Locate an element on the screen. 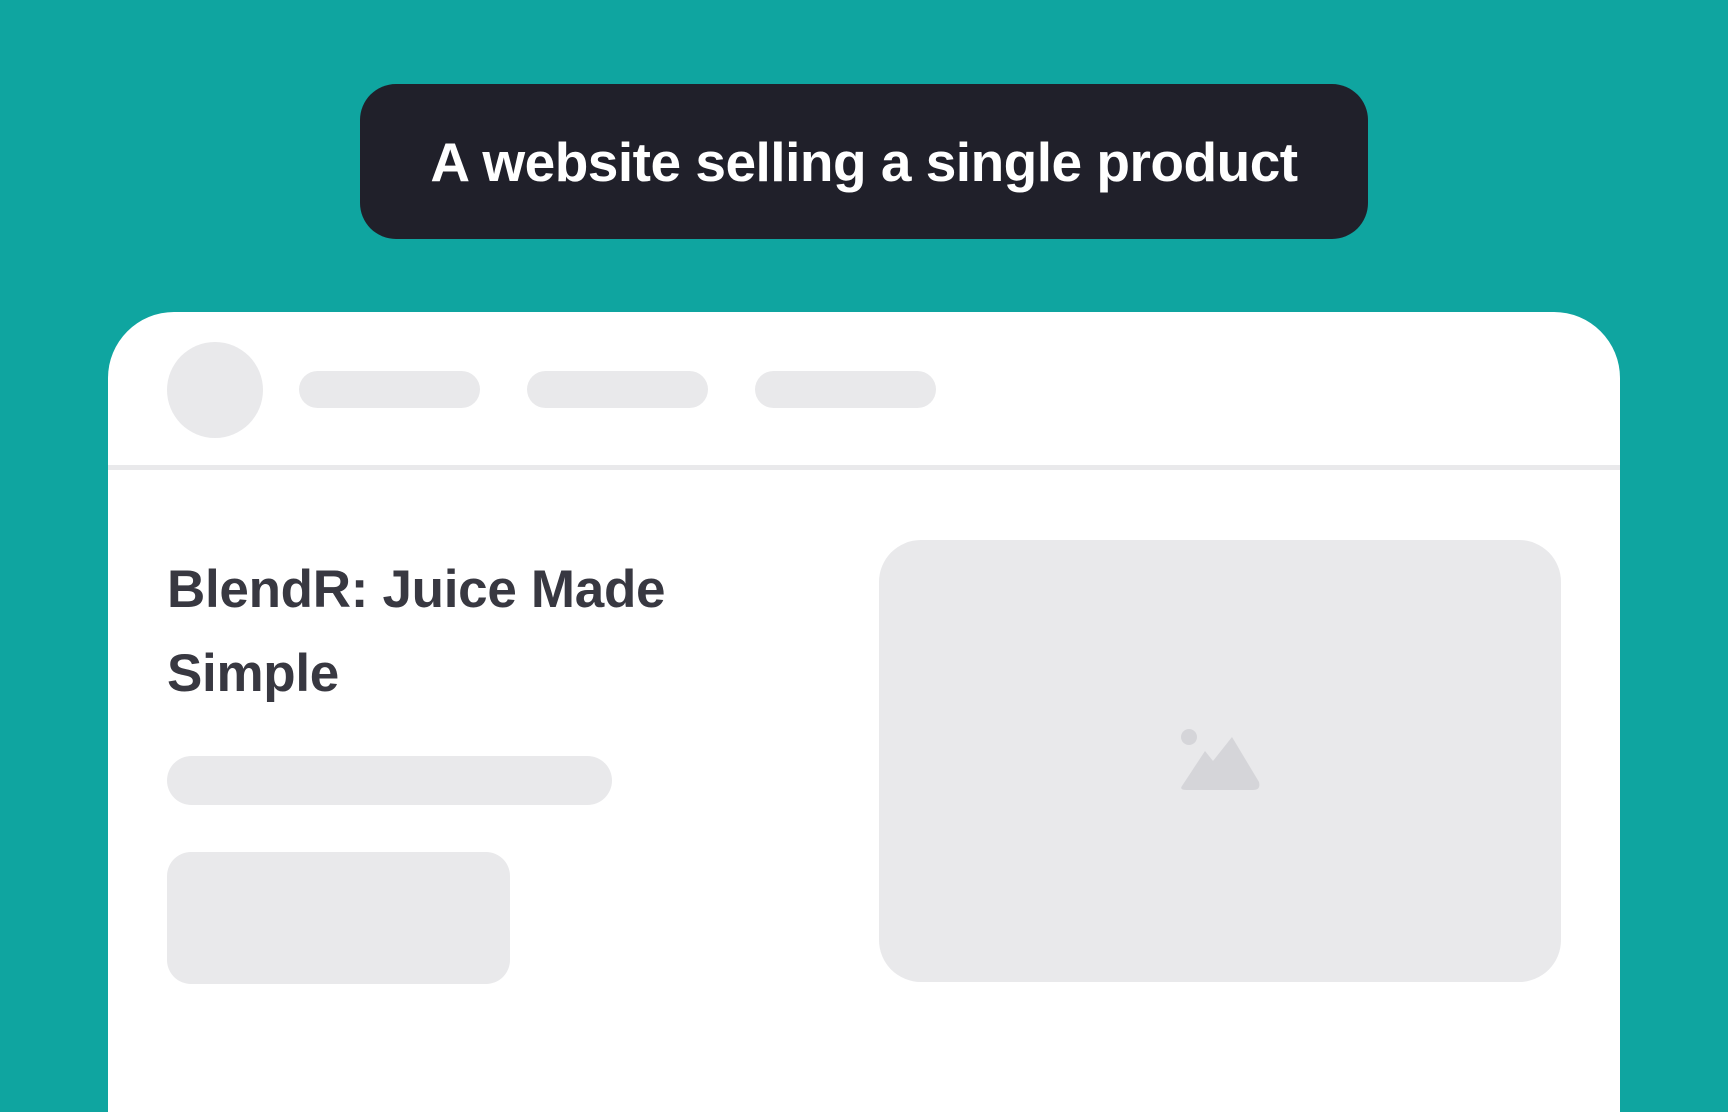  hero-title: BlendR: Juice Made Simple is located at coordinates (416, 631).